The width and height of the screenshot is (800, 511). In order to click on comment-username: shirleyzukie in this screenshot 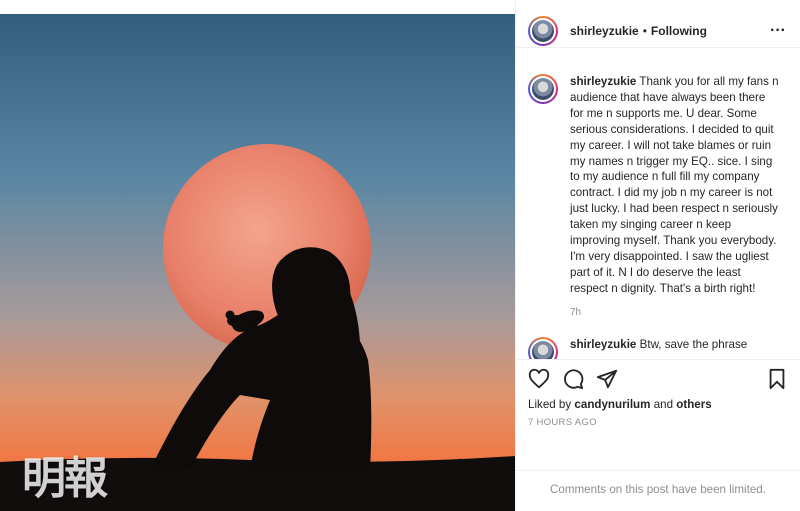, I will do `click(603, 344)`.